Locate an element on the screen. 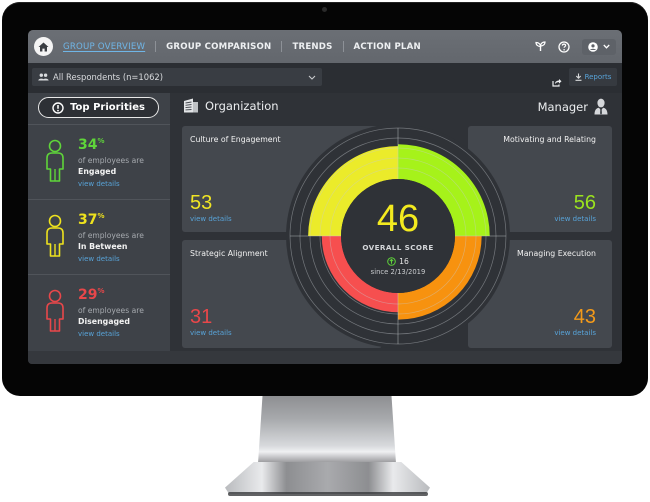  sprout-button is located at coordinates (540, 46).